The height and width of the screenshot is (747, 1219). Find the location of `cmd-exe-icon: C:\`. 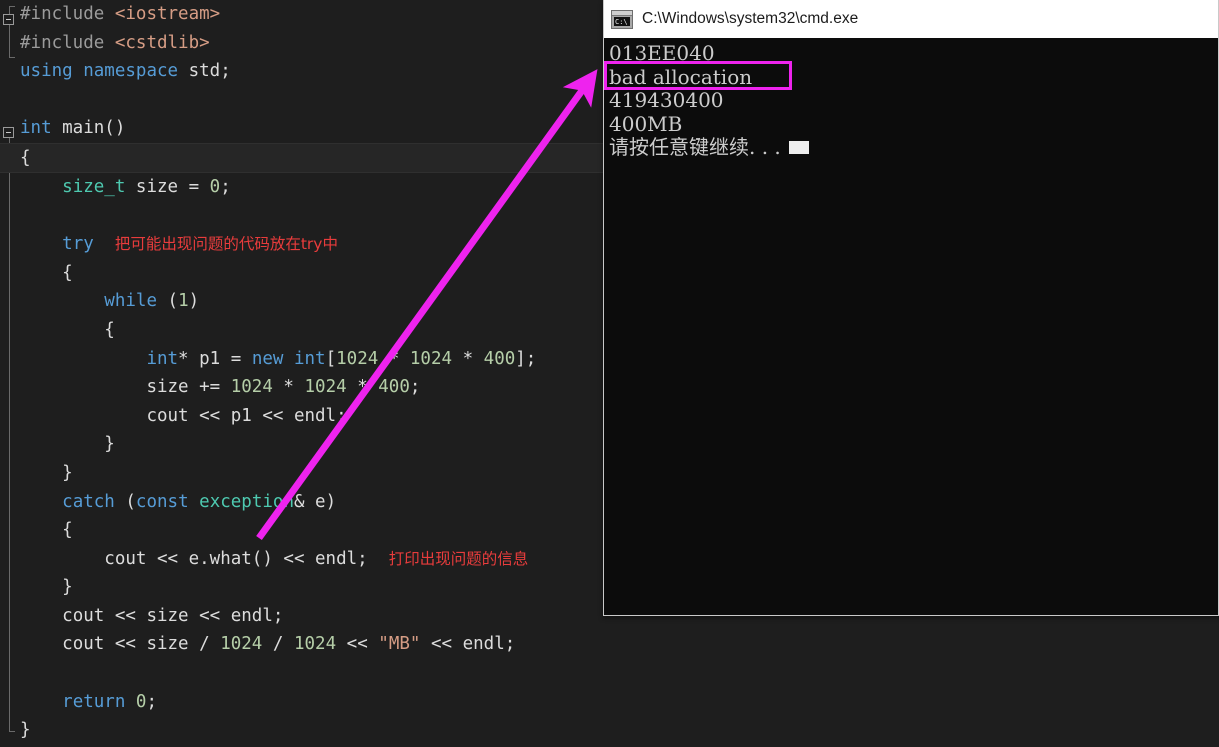

cmd-exe-icon: C:\ is located at coordinates (622, 19).